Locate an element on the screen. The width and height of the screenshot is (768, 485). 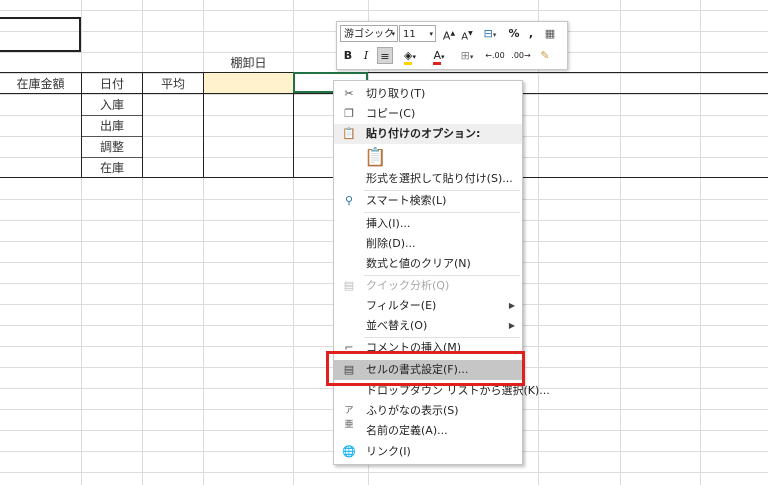
menu-item-show-phonetic: ア亜 ふりがなの表示(S) is located at coordinates (428, 415).